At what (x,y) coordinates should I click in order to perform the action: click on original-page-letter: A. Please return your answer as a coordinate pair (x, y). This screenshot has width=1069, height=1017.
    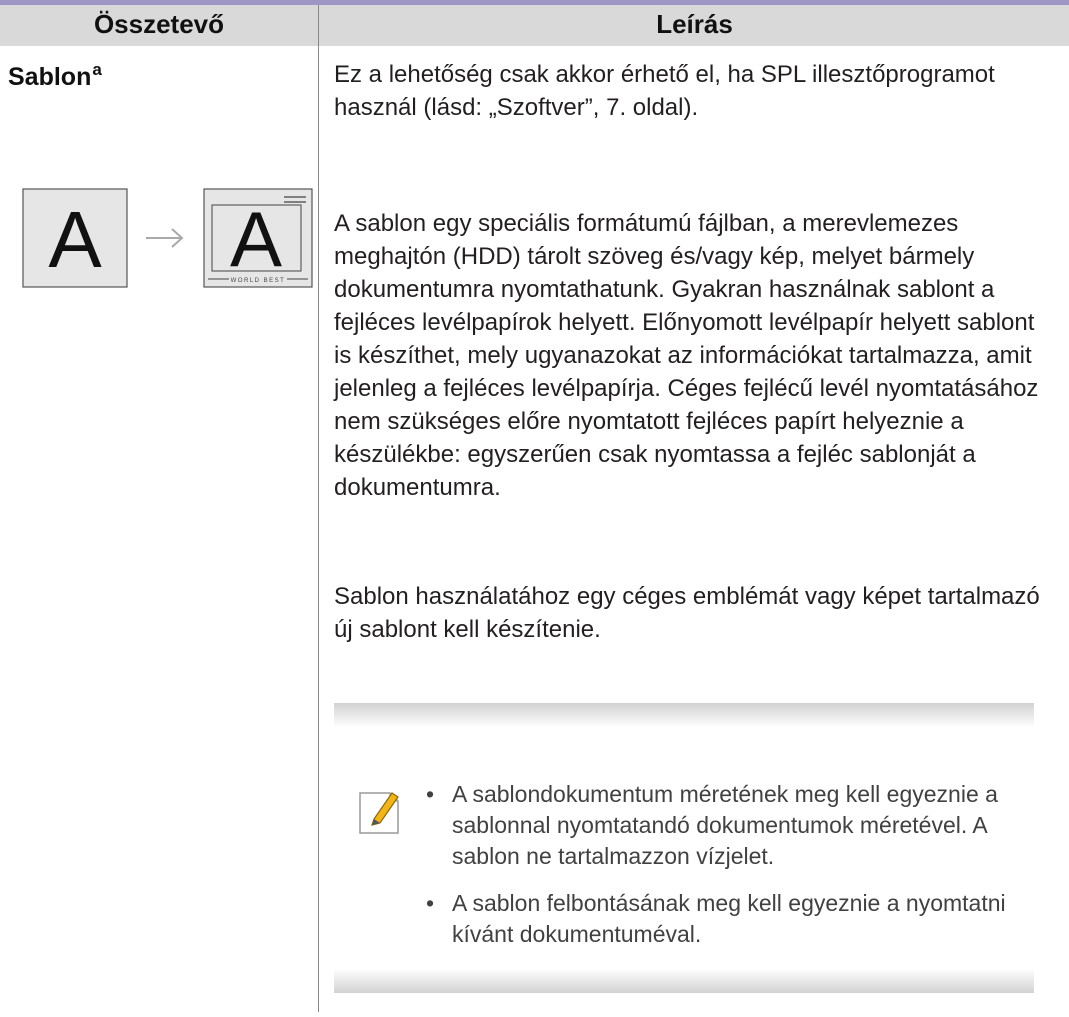
    Looking at the image, I should click on (75, 239).